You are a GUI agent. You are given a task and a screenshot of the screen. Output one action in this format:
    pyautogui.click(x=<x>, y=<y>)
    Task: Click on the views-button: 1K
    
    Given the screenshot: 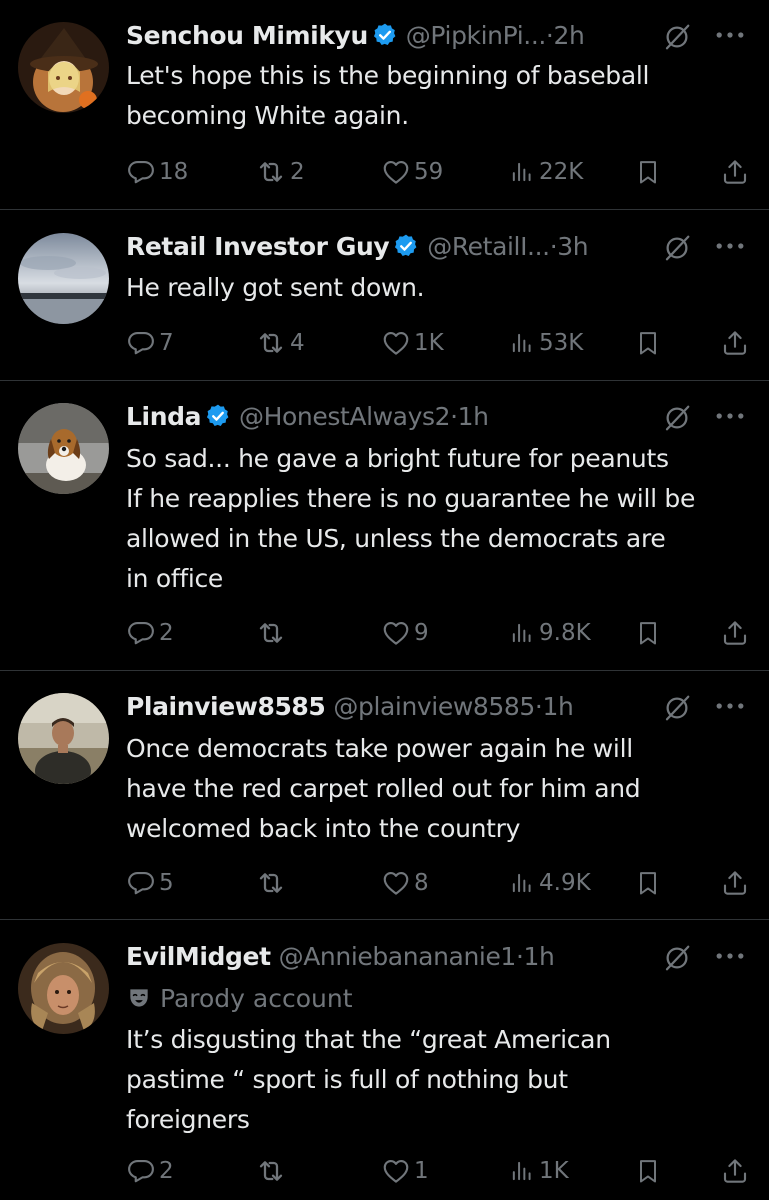 What is the action you would take?
    pyautogui.click(x=538, y=1171)
    